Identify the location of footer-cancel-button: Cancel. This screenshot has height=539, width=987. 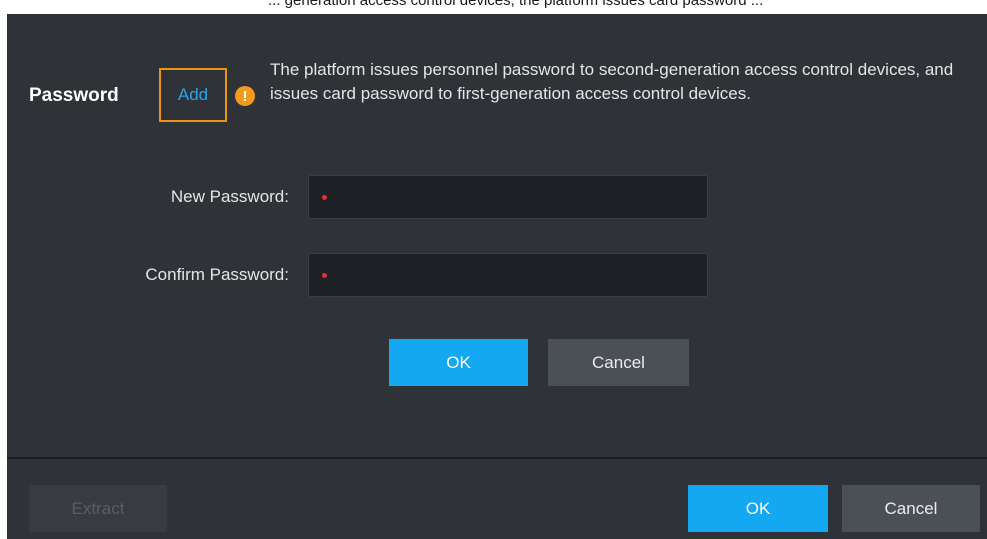
(911, 508).